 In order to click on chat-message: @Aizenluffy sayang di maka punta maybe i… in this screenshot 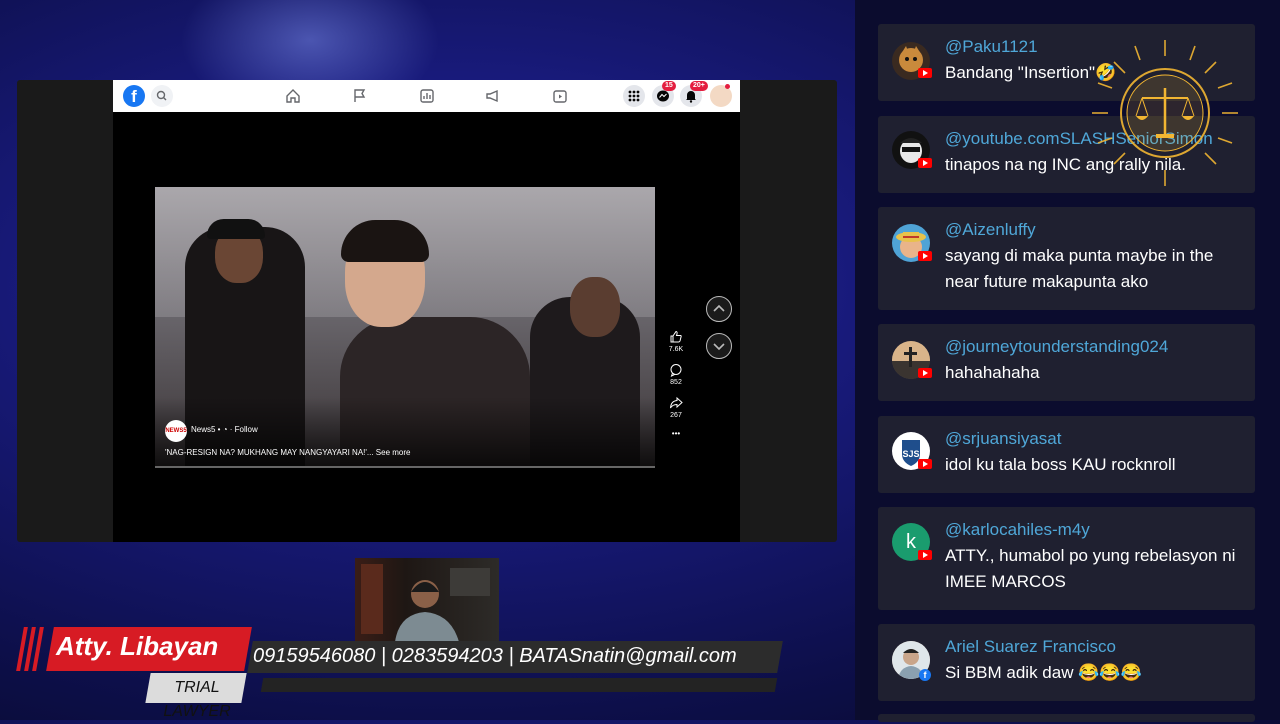, I will do `click(1066, 258)`.